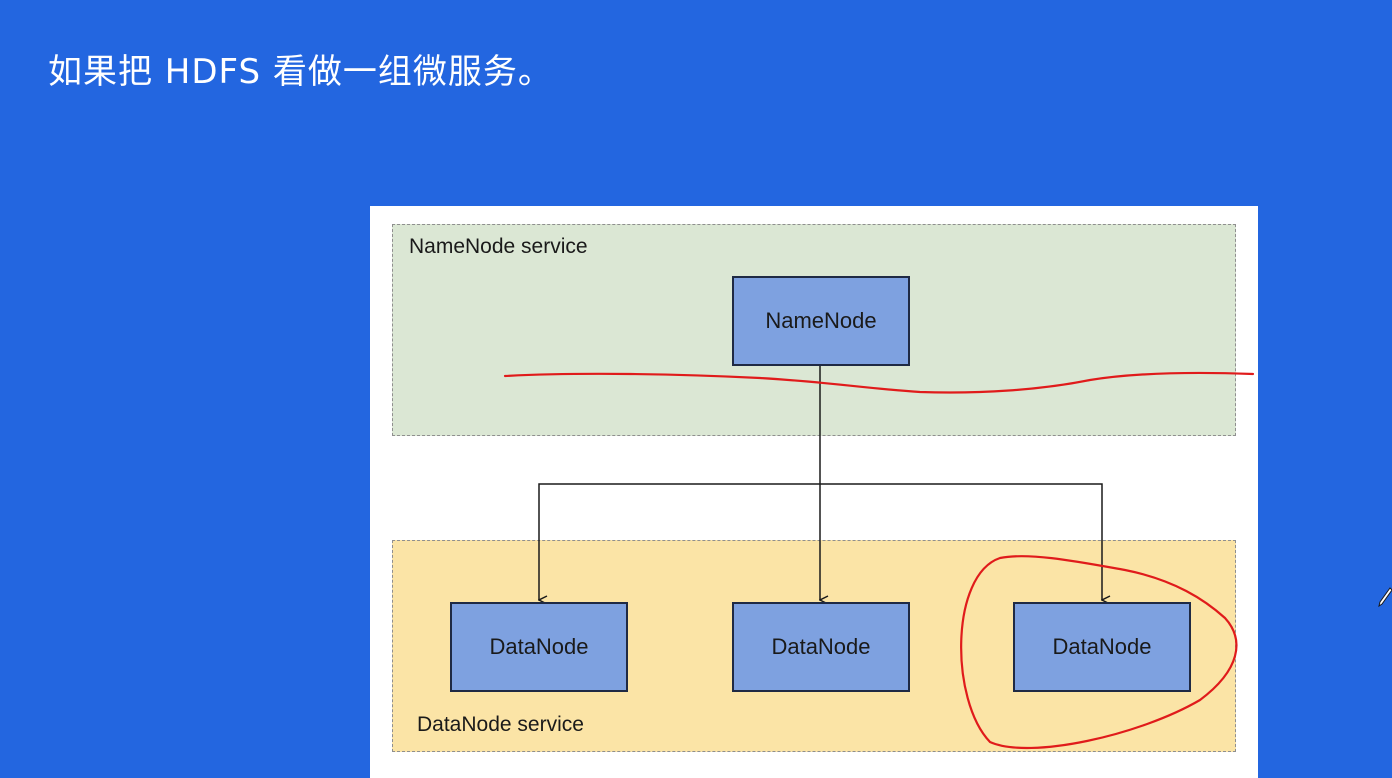 The image size is (1392, 778). What do you see at coordinates (498, 246) in the screenshot?
I see `namenode-service-label: NameNode service` at bounding box center [498, 246].